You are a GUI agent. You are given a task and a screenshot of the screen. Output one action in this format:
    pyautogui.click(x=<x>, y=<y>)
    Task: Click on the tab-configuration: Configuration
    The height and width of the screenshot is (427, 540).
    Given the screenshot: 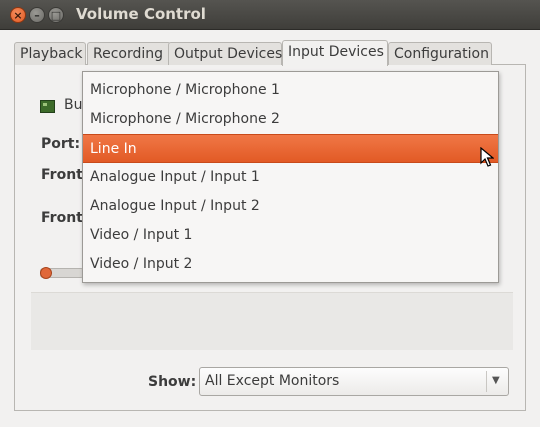 What is the action you would take?
    pyautogui.click(x=440, y=53)
    